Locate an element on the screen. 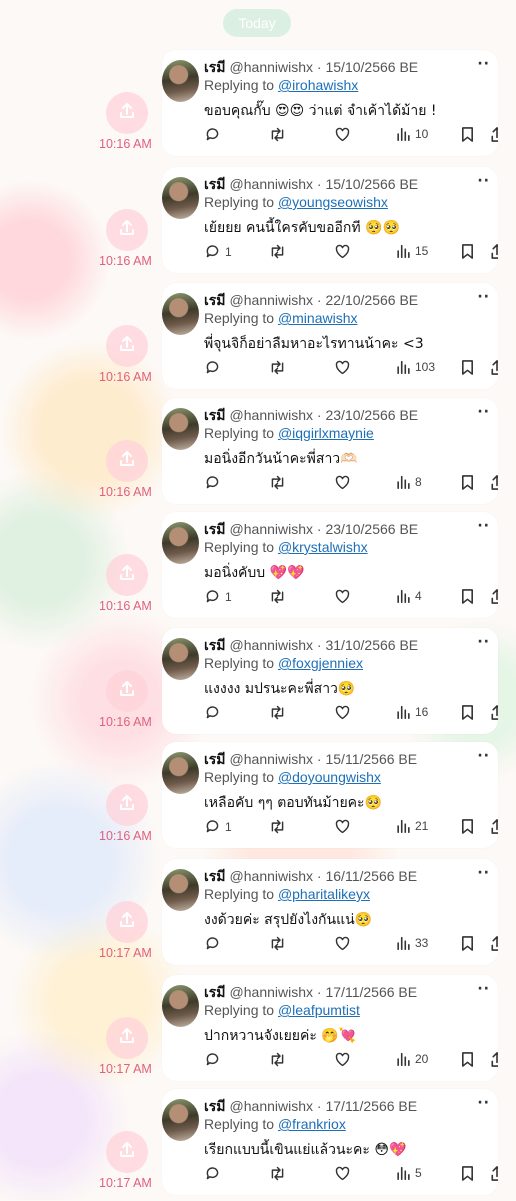  views-button: 21 is located at coordinates (412, 826).